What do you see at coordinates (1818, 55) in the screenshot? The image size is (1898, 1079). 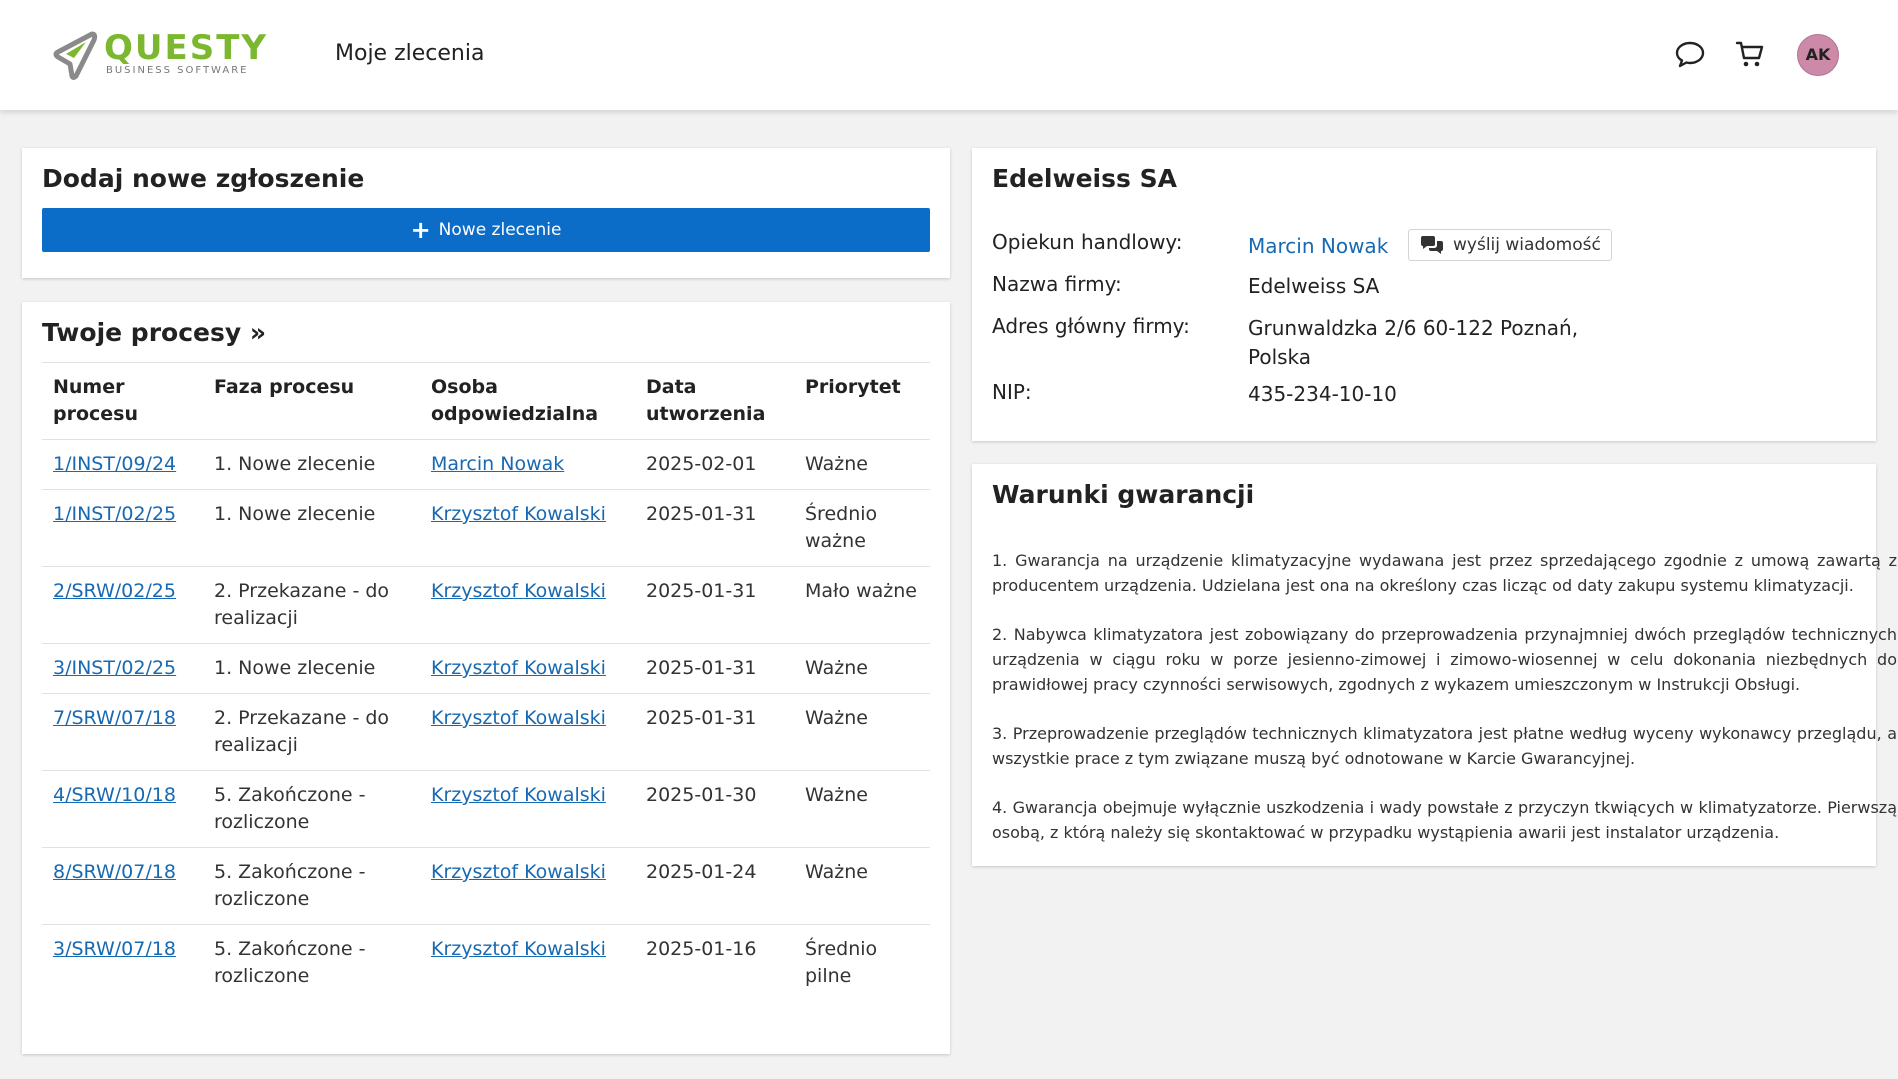 I see `user-avatar: AK` at bounding box center [1818, 55].